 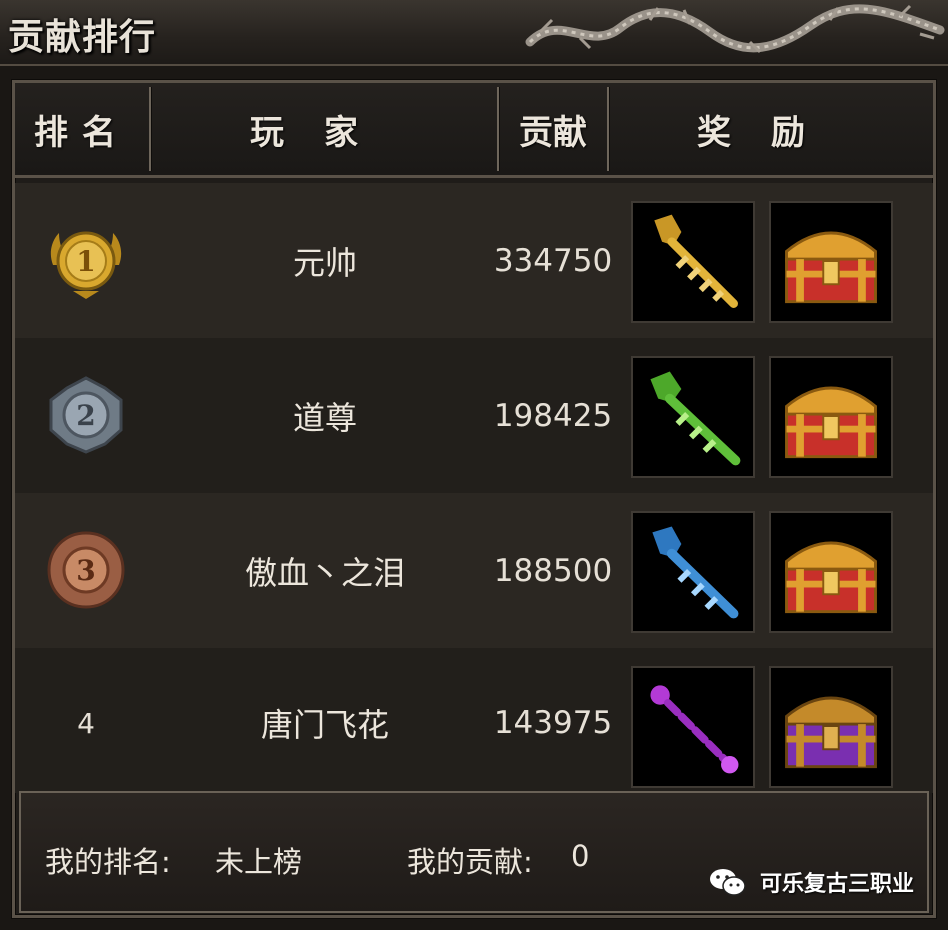 I want to click on header-player: 玩家, so click(x=324, y=132).